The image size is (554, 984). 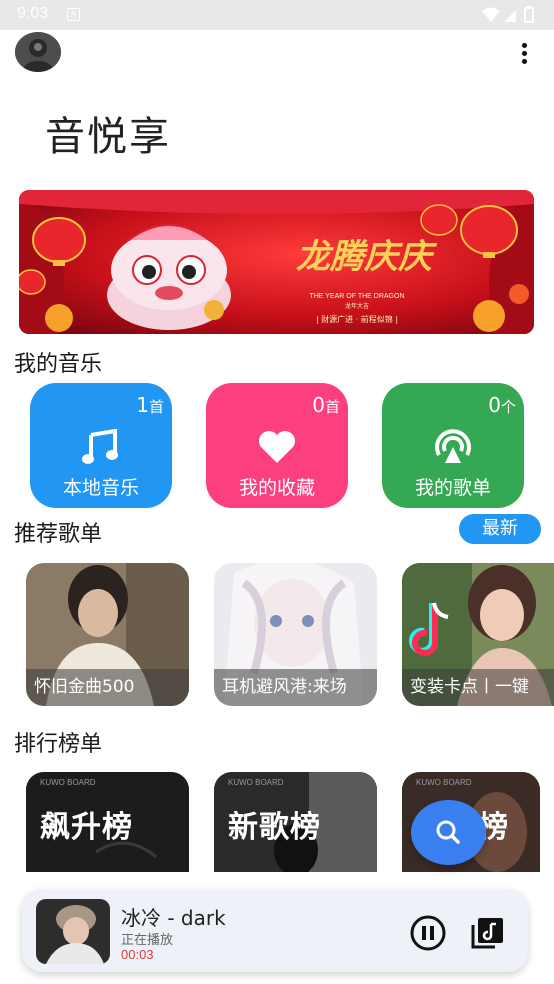 I want to click on charts-title: 排行榜单, so click(x=58, y=744).